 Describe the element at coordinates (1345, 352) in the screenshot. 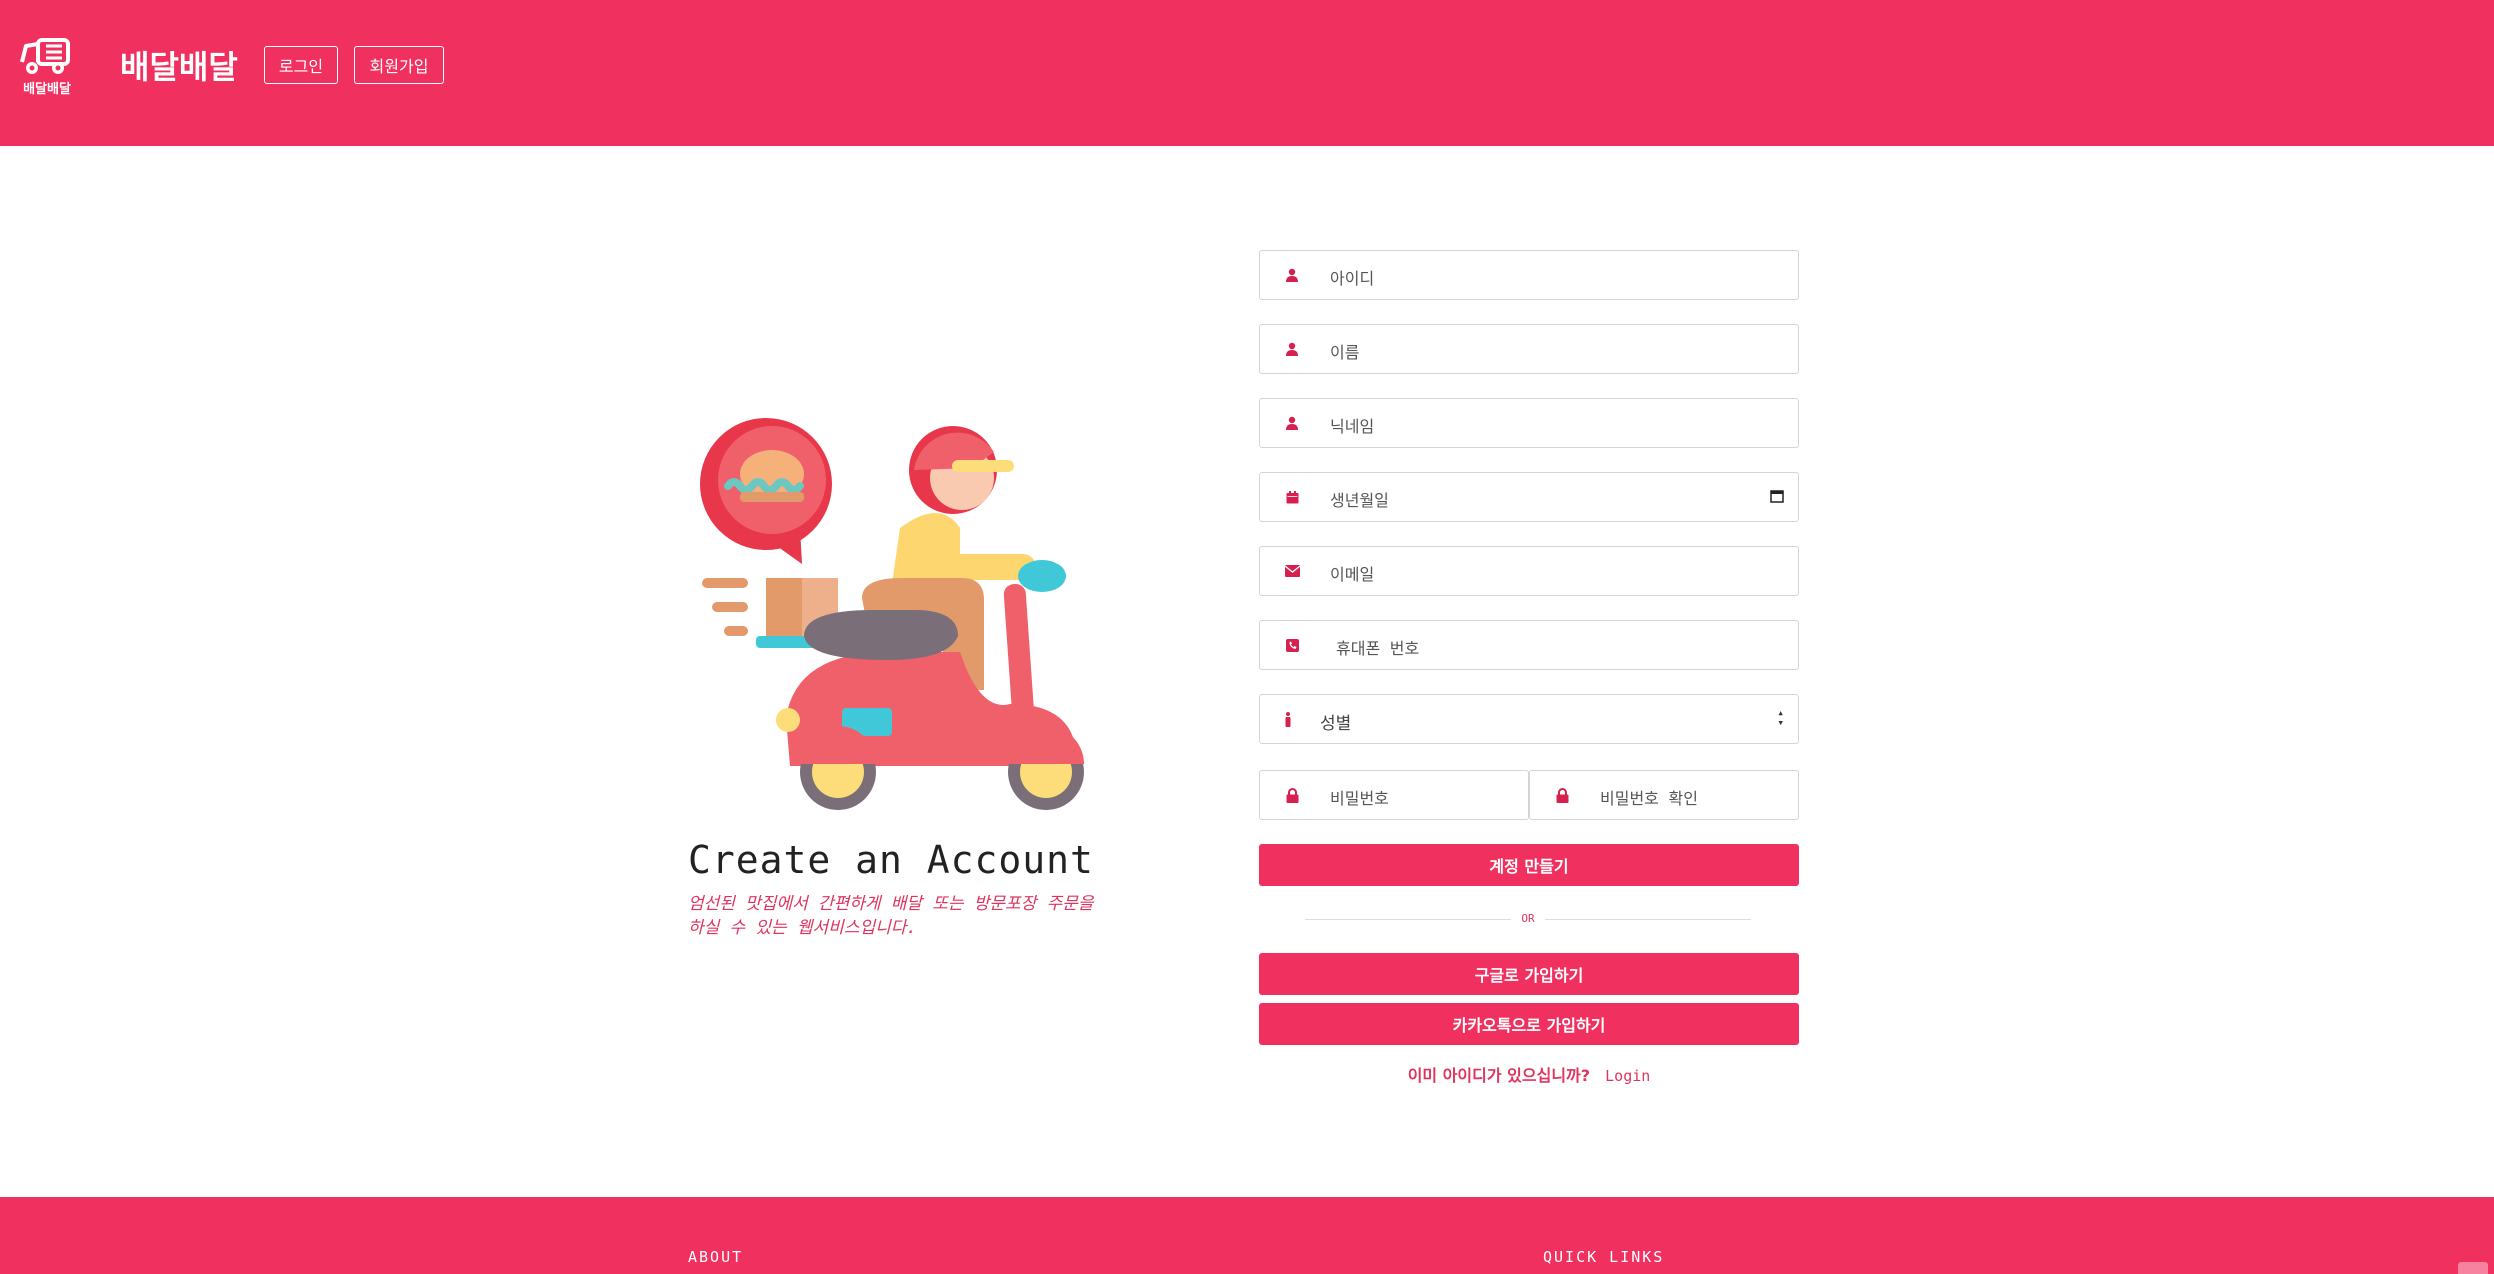

I see `name-placeholder: 이름` at that location.